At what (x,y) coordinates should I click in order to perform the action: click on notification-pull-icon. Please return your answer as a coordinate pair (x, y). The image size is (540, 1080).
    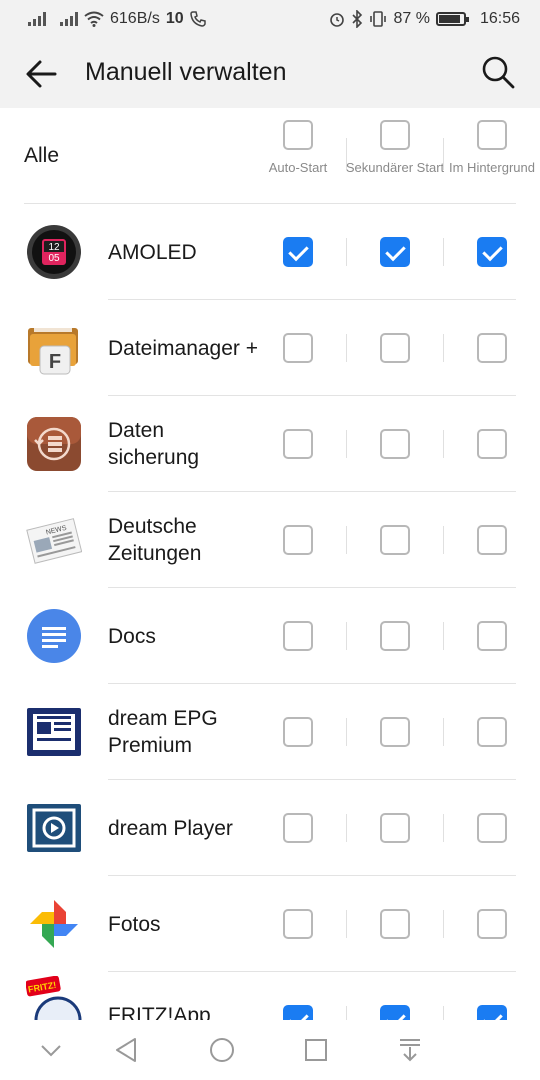
    Looking at the image, I should click on (410, 1050).